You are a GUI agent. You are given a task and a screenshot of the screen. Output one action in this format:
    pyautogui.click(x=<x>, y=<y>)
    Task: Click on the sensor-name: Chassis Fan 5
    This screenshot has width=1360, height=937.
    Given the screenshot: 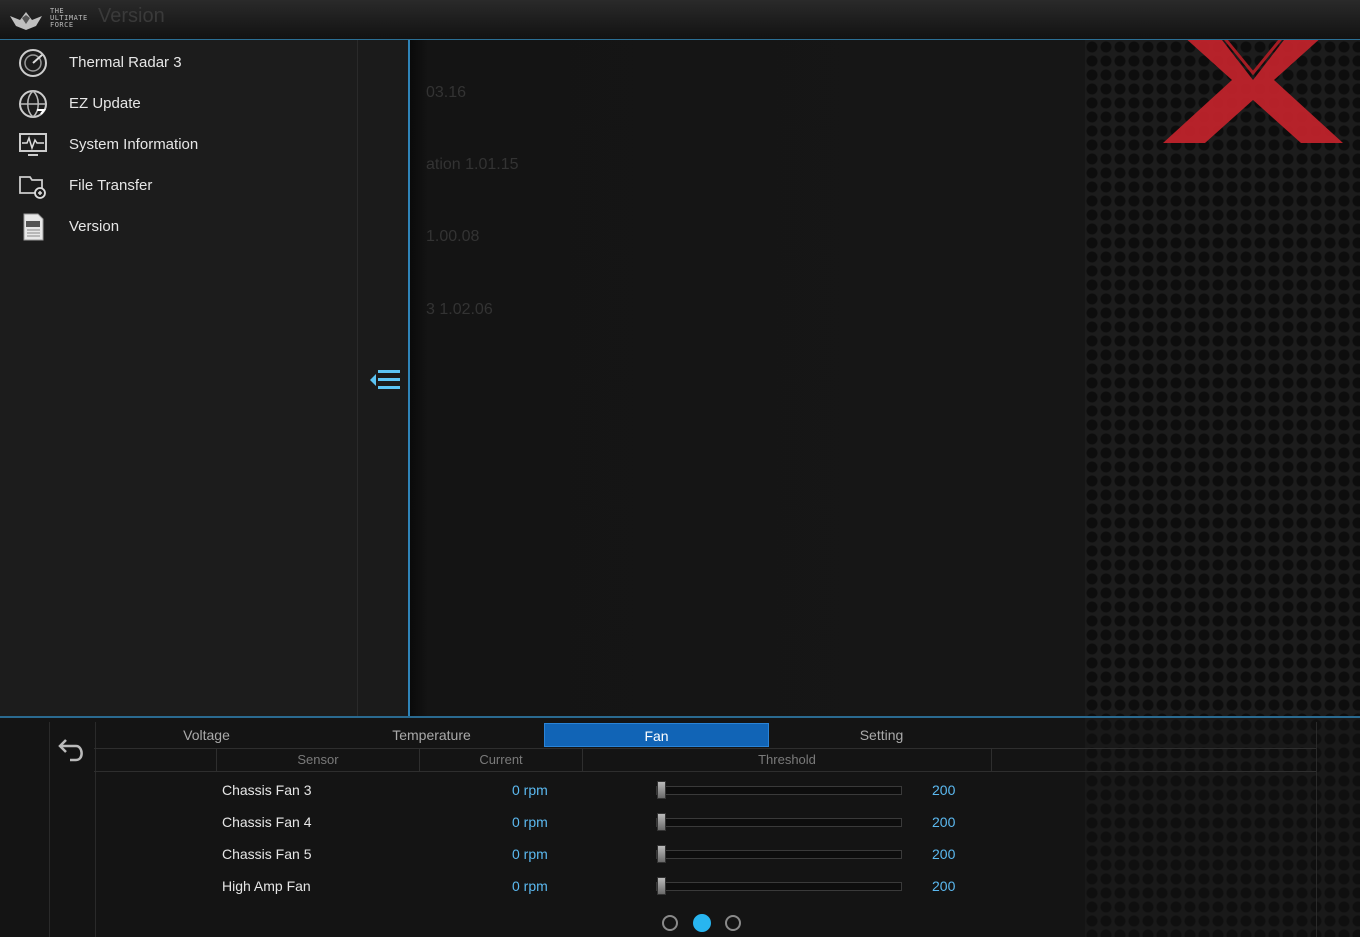 What is the action you would take?
    pyautogui.click(x=267, y=854)
    